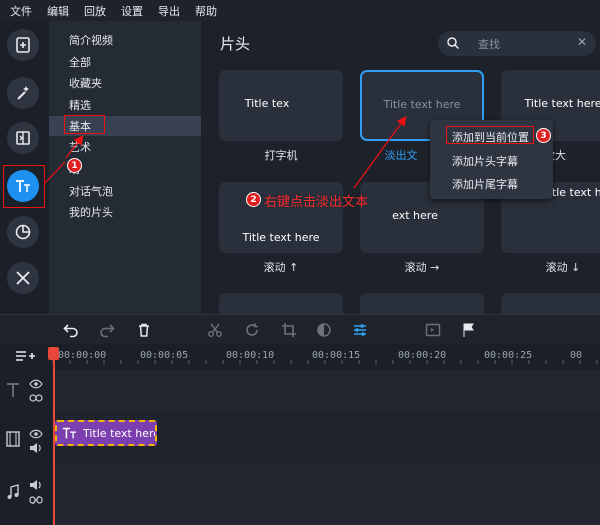 This screenshot has width=600, height=525. I want to click on video-track-header, so click(26, 437).